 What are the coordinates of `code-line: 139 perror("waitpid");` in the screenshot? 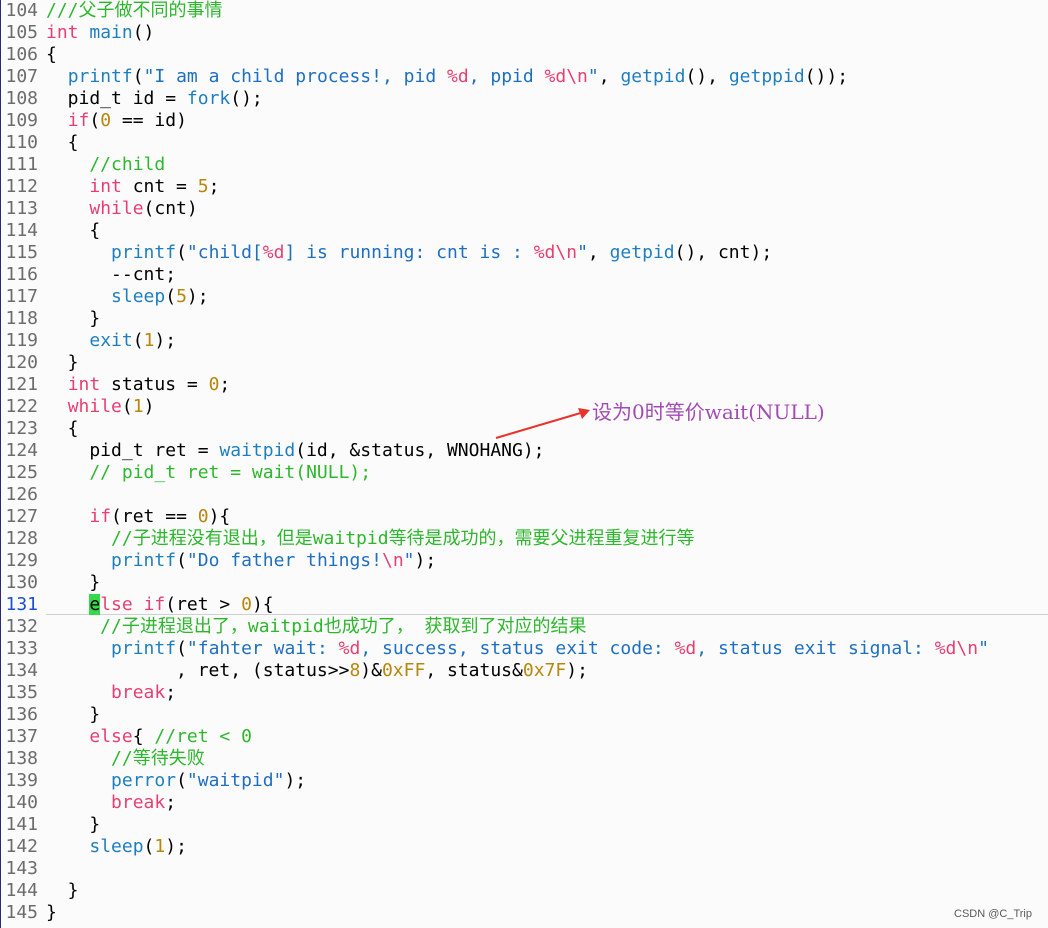 It's located at (153, 781).